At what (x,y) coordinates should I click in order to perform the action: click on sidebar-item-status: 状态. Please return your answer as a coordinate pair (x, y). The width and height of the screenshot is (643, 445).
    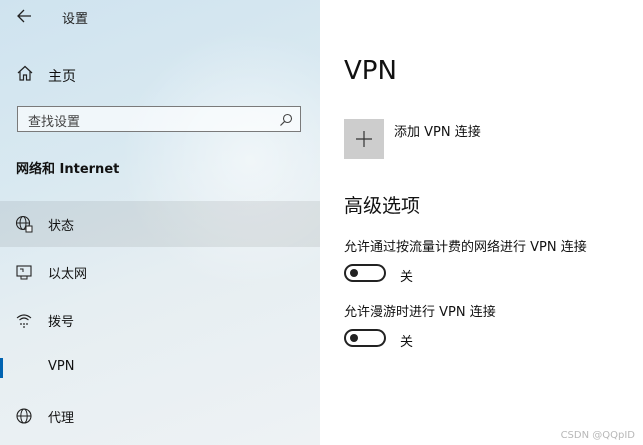
    Looking at the image, I should click on (160, 224).